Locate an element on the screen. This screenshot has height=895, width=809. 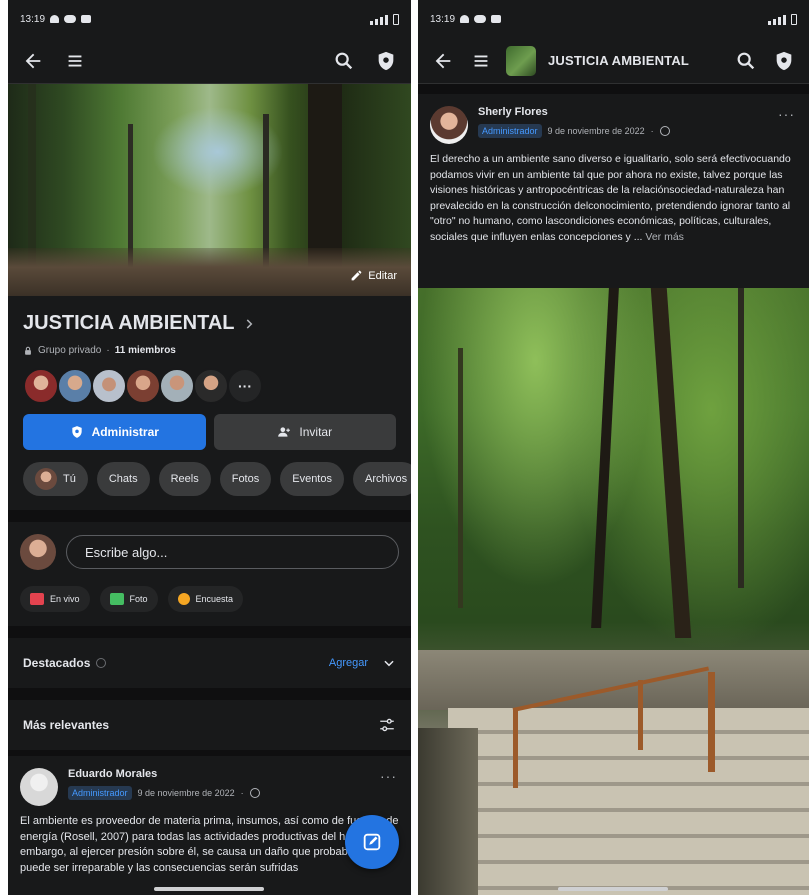
chip-photos: Fotos is located at coordinates (245, 479).